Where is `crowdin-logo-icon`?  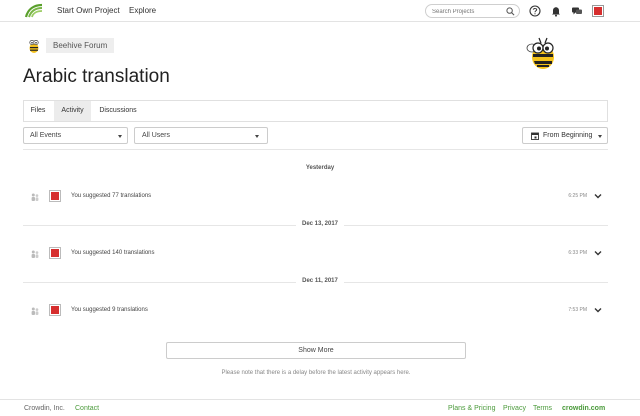 crowdin-logo-icon is located at coordinates (34, 11).